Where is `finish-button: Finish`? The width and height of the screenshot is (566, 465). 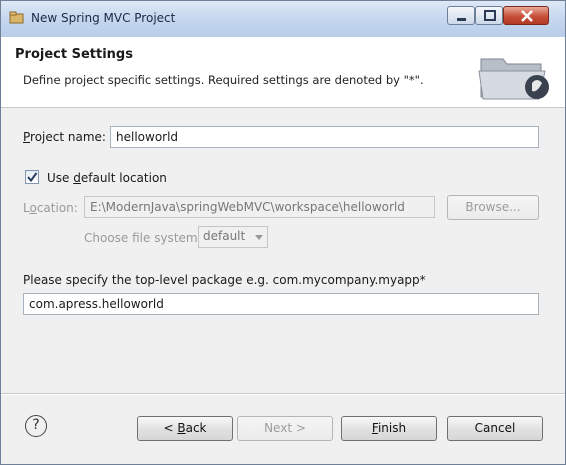 finish-button: Finish is located at coordinates (389, 428).